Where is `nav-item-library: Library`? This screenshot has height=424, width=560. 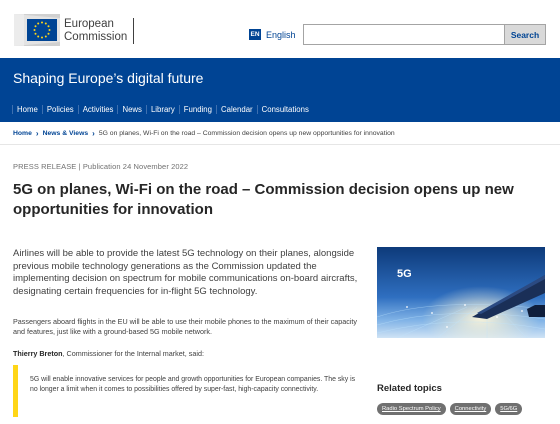 nav-item-library: Library is located at coordinates (162, 109).